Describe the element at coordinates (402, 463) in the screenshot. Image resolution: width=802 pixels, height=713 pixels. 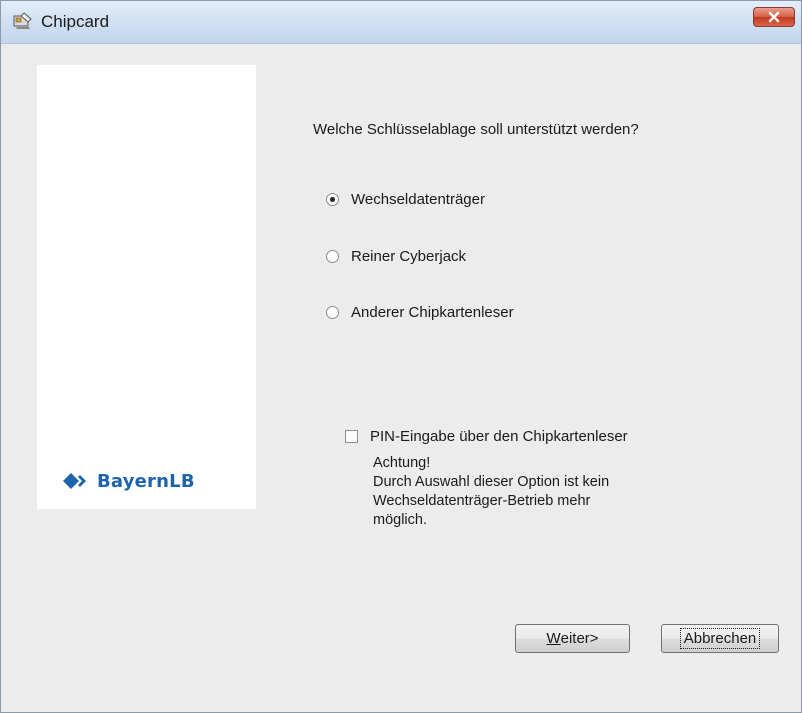
I see `warning-line: Achtung!` at that location.